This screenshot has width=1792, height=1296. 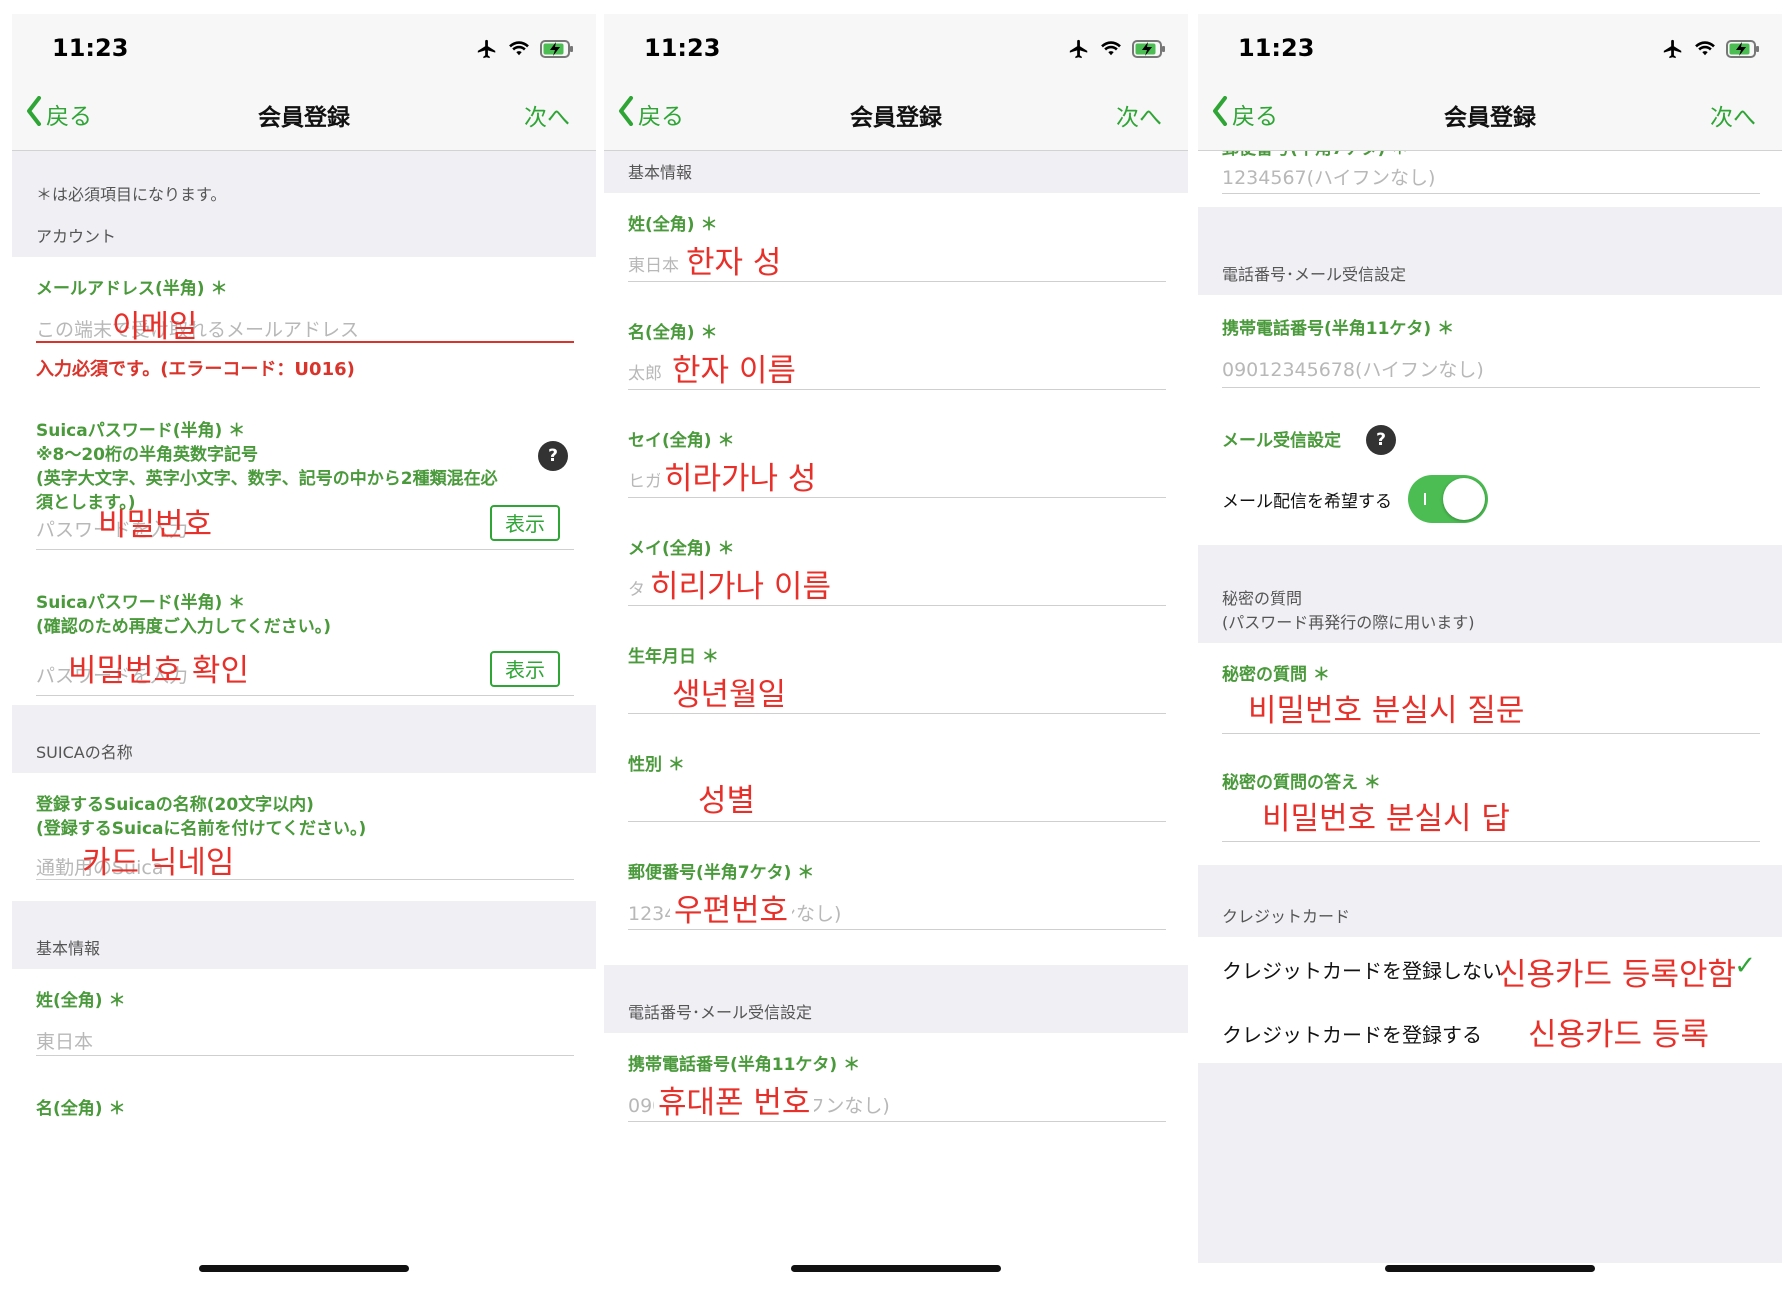 What do you see at coordinates (1301, 783) in the screenshot?
I see `secret-answer-label: 秘密の質問の答え ＊` at bounding box center [1301, 783].